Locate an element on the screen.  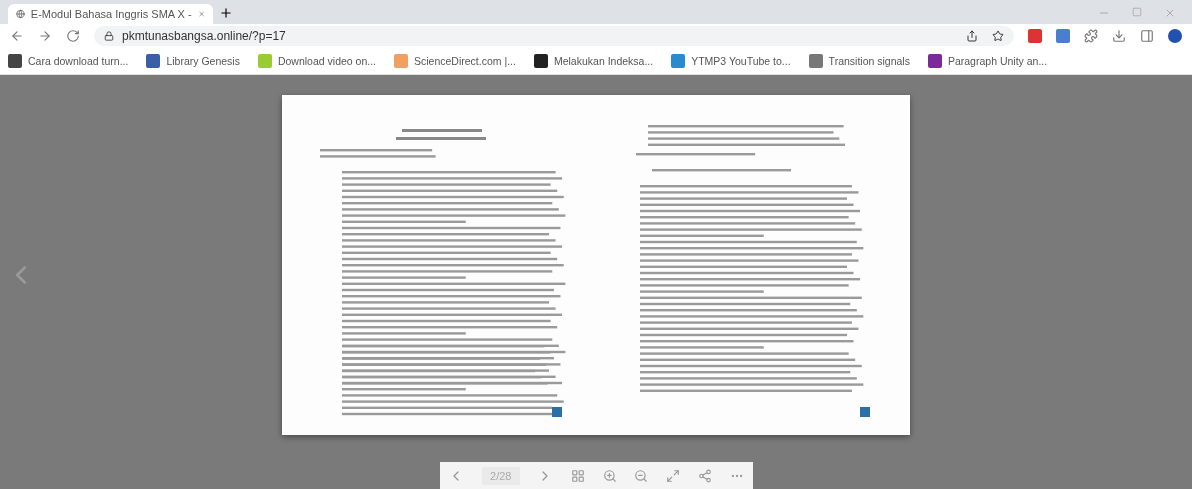
restore-icon is located at coordinates (1137, 12).